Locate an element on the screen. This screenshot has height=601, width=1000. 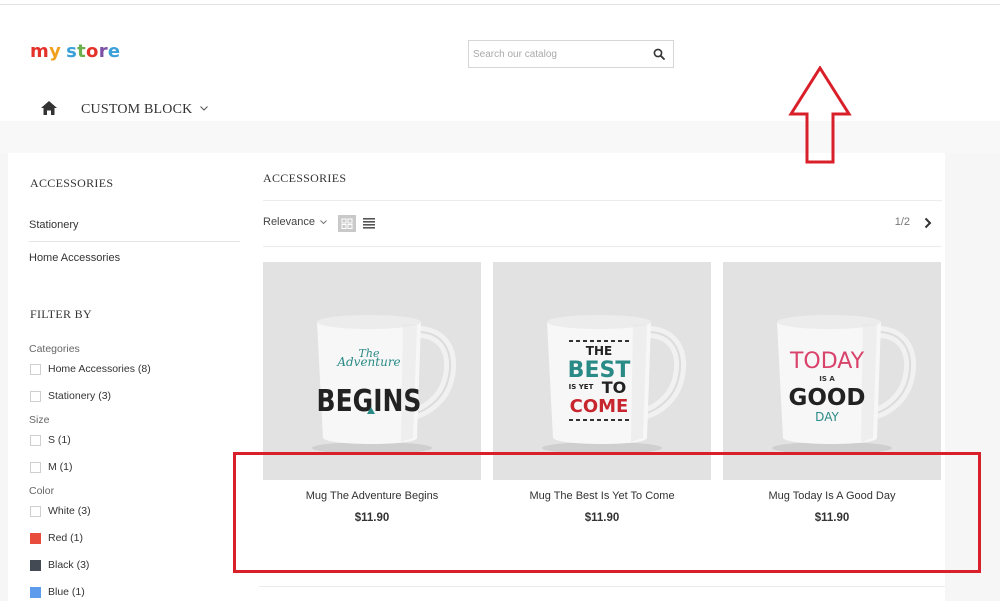
search-icon is located at coordinates (659, 54).